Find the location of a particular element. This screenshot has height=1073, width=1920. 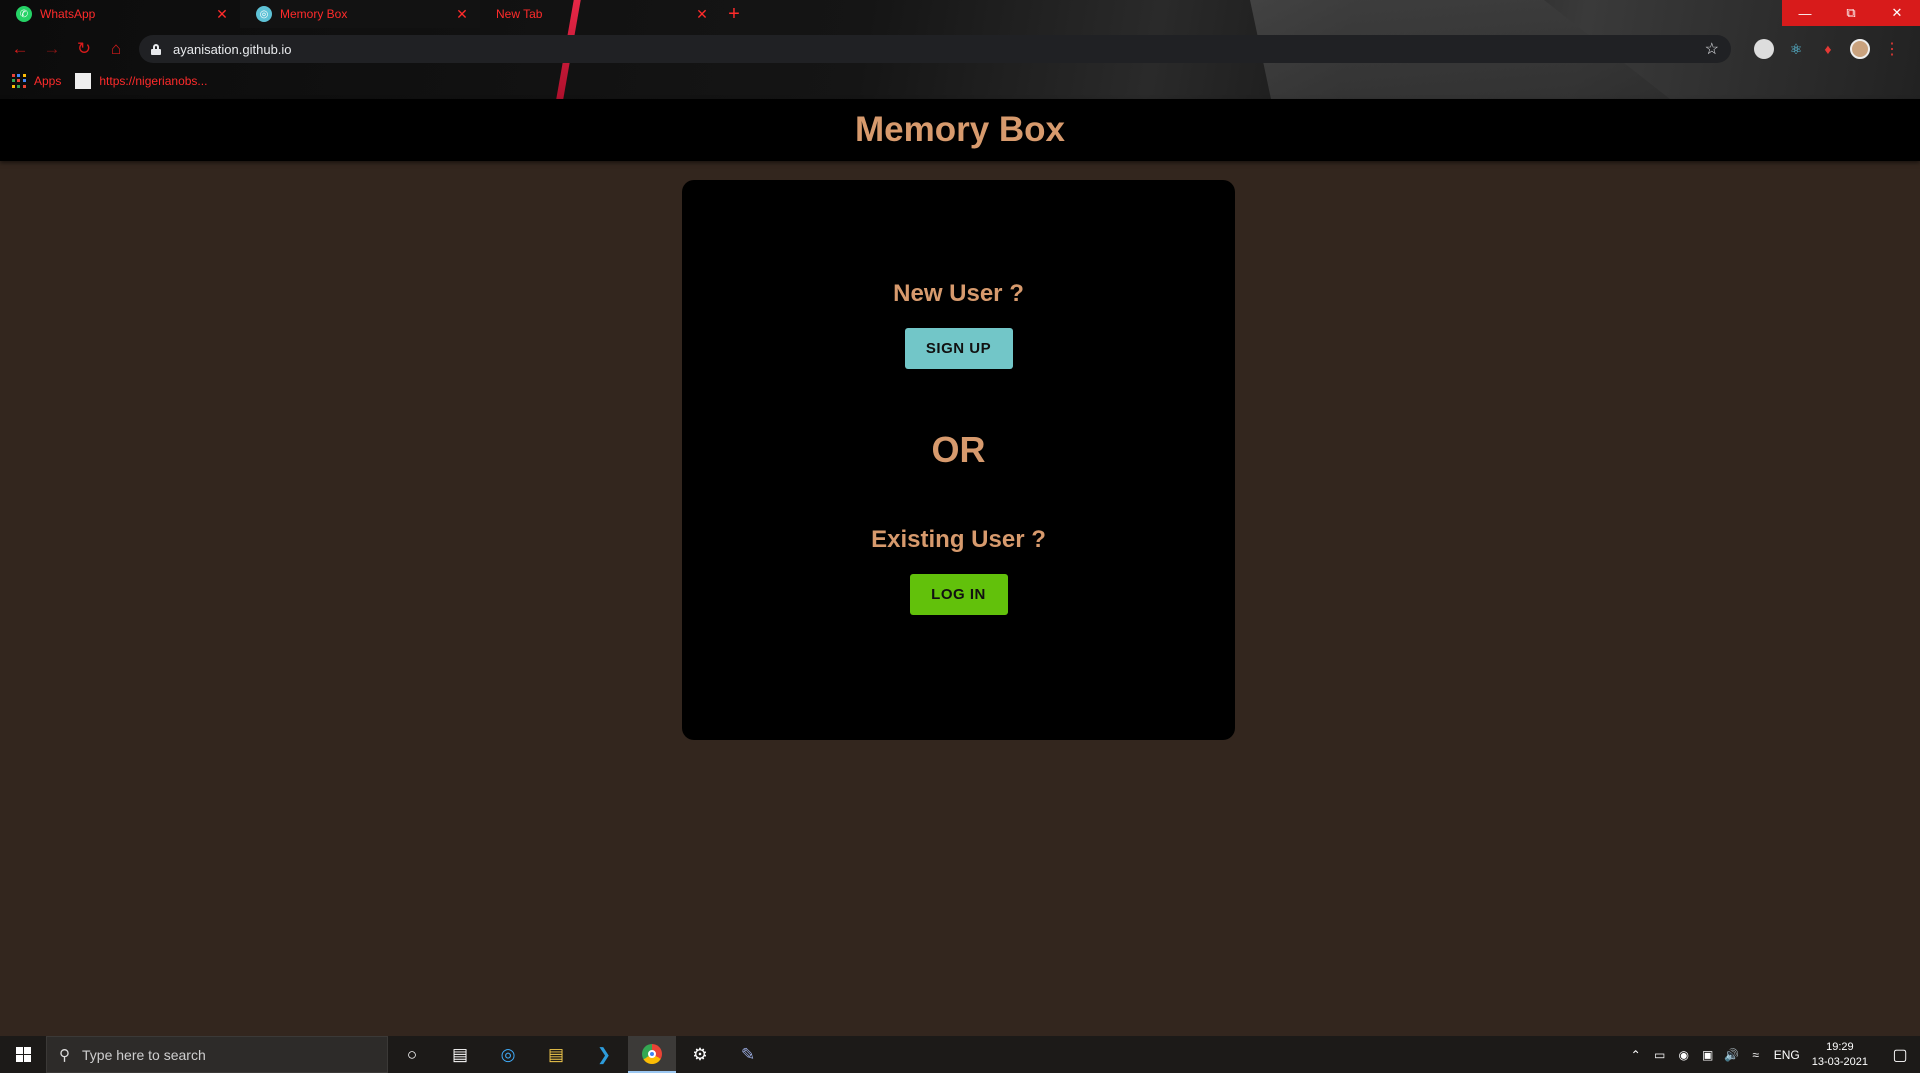

camera-icon: ◉ is located at coordinates (1684, 1055).